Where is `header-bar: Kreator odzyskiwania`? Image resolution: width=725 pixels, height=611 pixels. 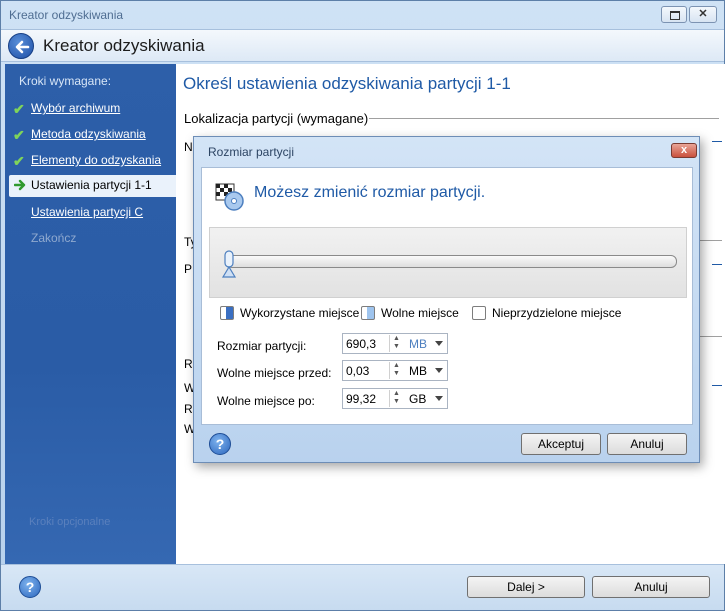 header-bar: Kreator odzyskiwania is located at coordinates (362, 45).